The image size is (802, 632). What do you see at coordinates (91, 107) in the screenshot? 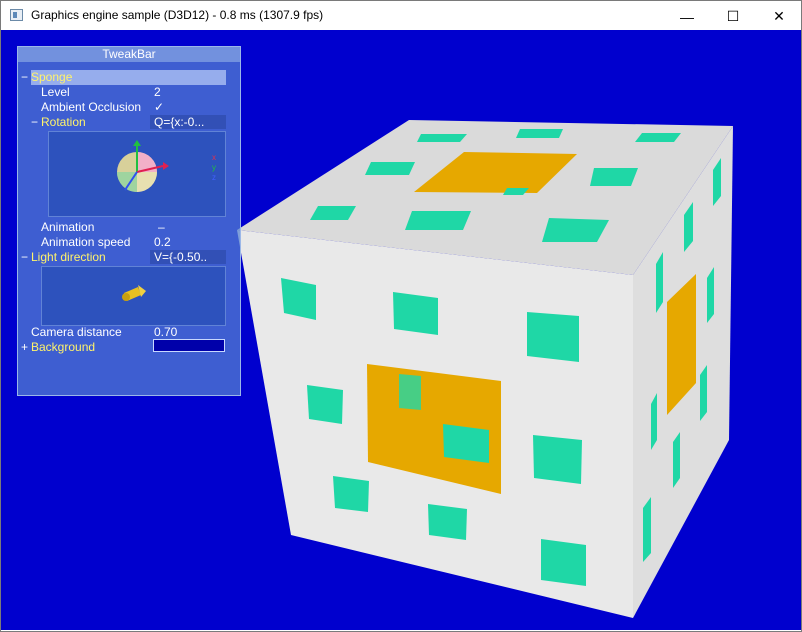
I see `ambient-occlusion-label: Ambient Occlusion` at bounding box center [91, 107].